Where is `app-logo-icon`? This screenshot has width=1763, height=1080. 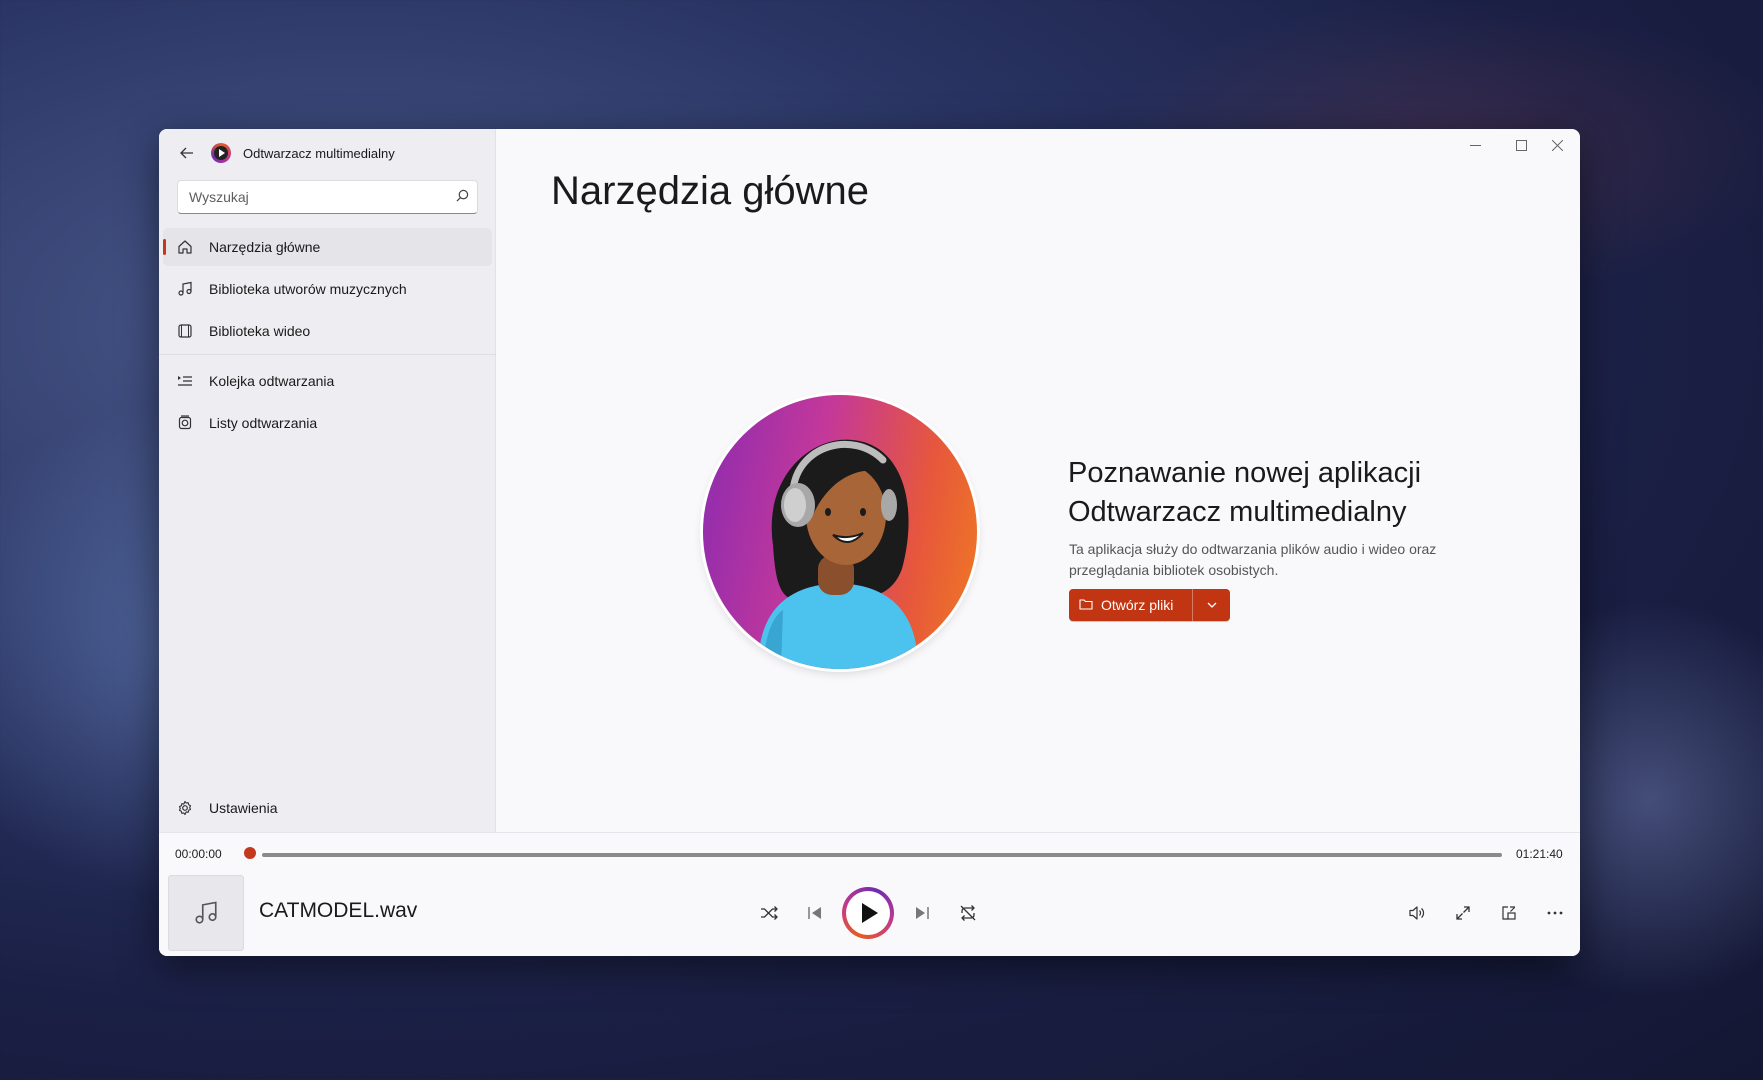 app-logo-icon is located at coordinates (221, 153).